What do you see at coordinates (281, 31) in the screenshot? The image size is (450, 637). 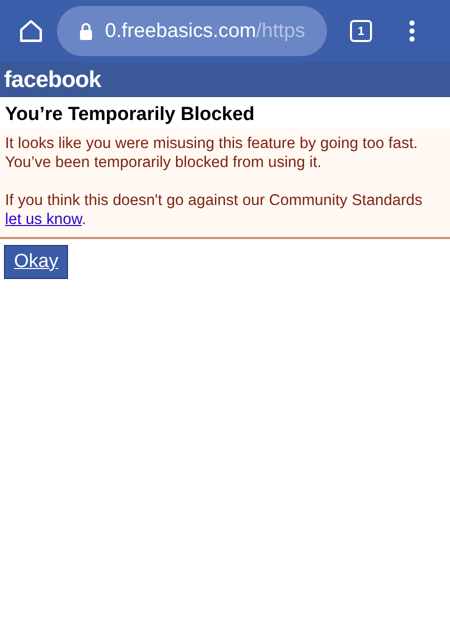 I see `url-path: /https` at bounding box center [281, 31].